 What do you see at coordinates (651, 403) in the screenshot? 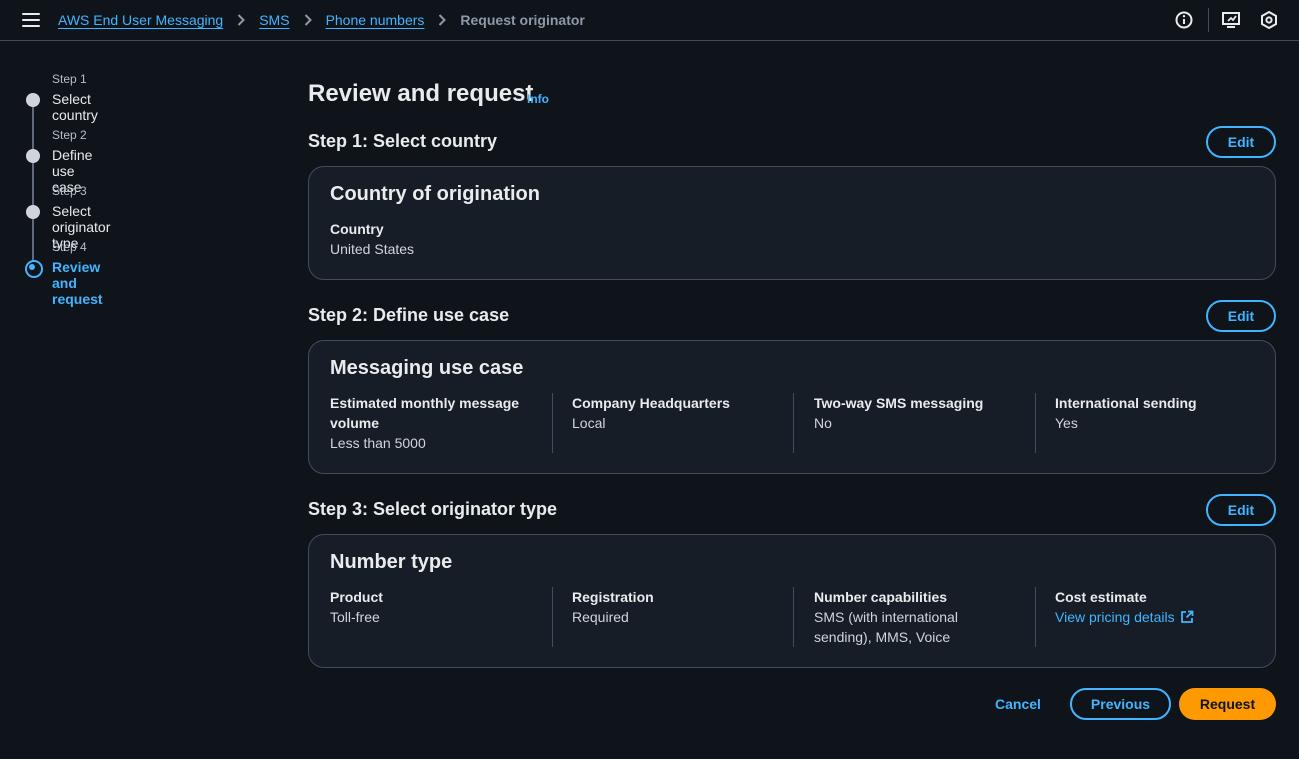
I see `field-key: Company Headquarters` at bounding box center [651, 403].